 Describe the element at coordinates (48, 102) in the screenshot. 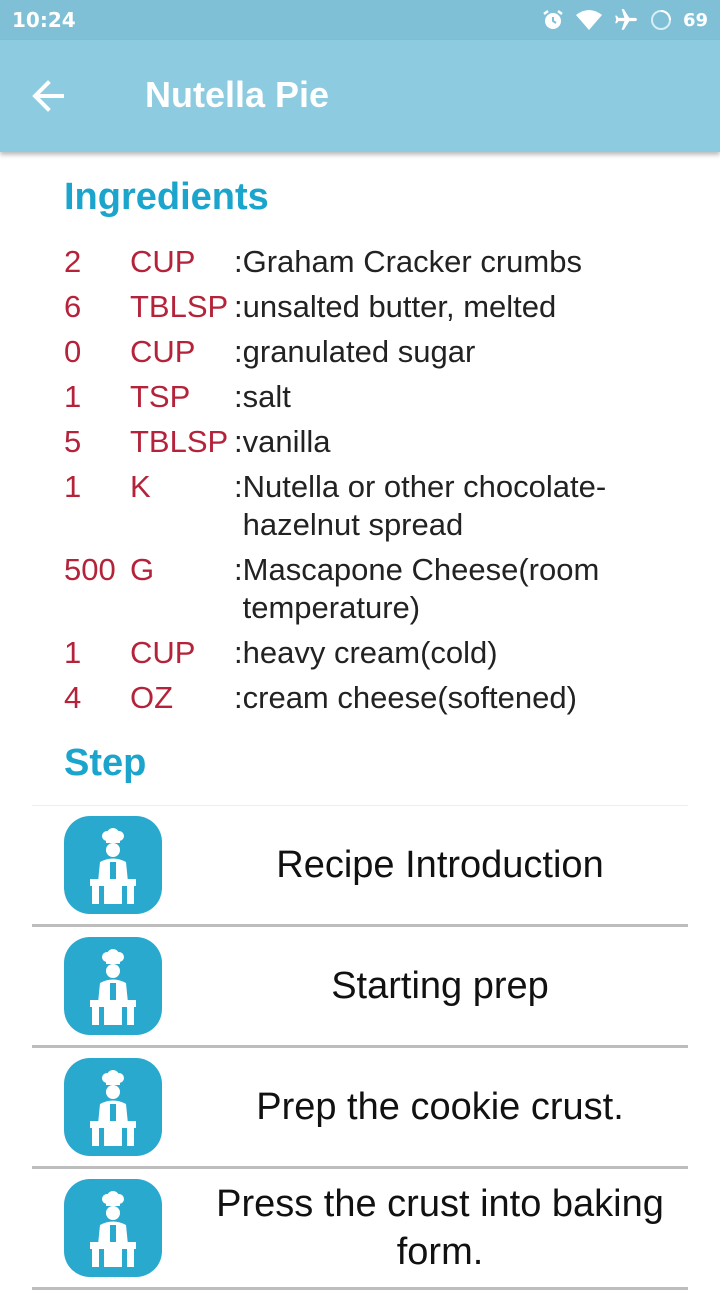

I see `arrow-left-icon` at that location.